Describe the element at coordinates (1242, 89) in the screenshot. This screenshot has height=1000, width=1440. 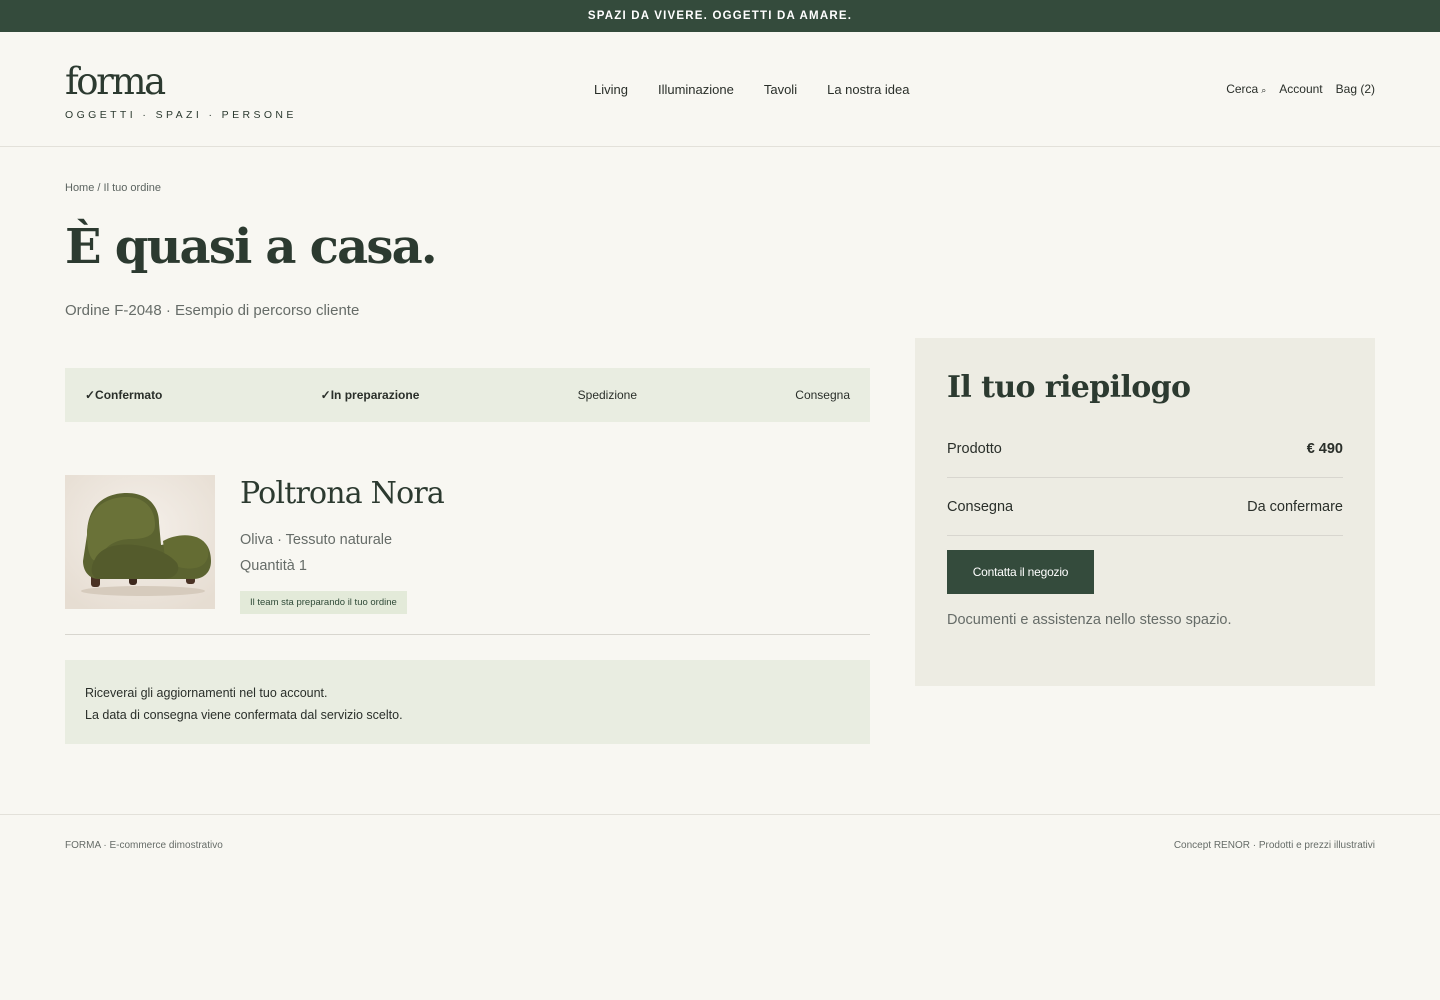
I see `search-label: Cerca` at that location.